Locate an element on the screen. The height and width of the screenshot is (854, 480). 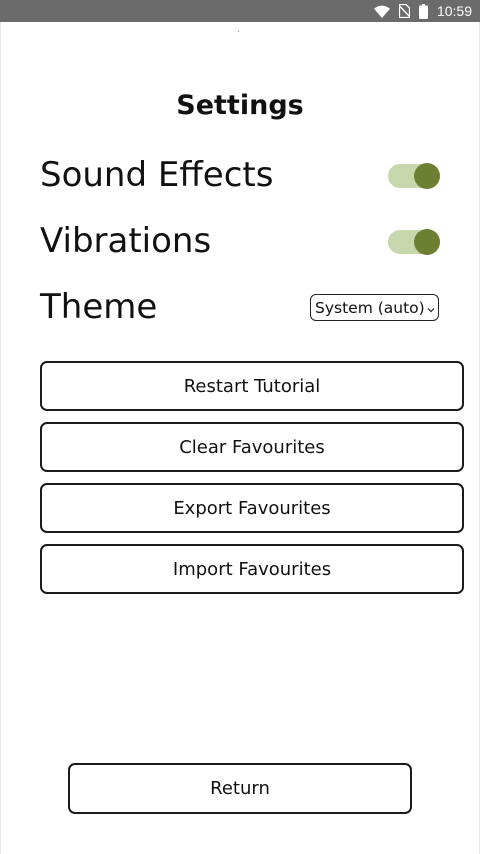
status-icons: 10:59 is located at coordinates (422, 11).